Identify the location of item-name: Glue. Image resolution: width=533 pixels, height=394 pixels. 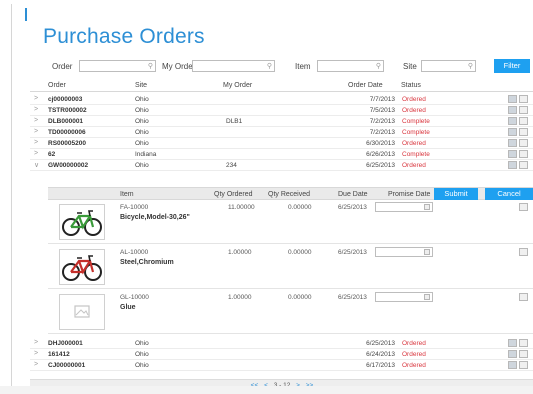
(128, 307).